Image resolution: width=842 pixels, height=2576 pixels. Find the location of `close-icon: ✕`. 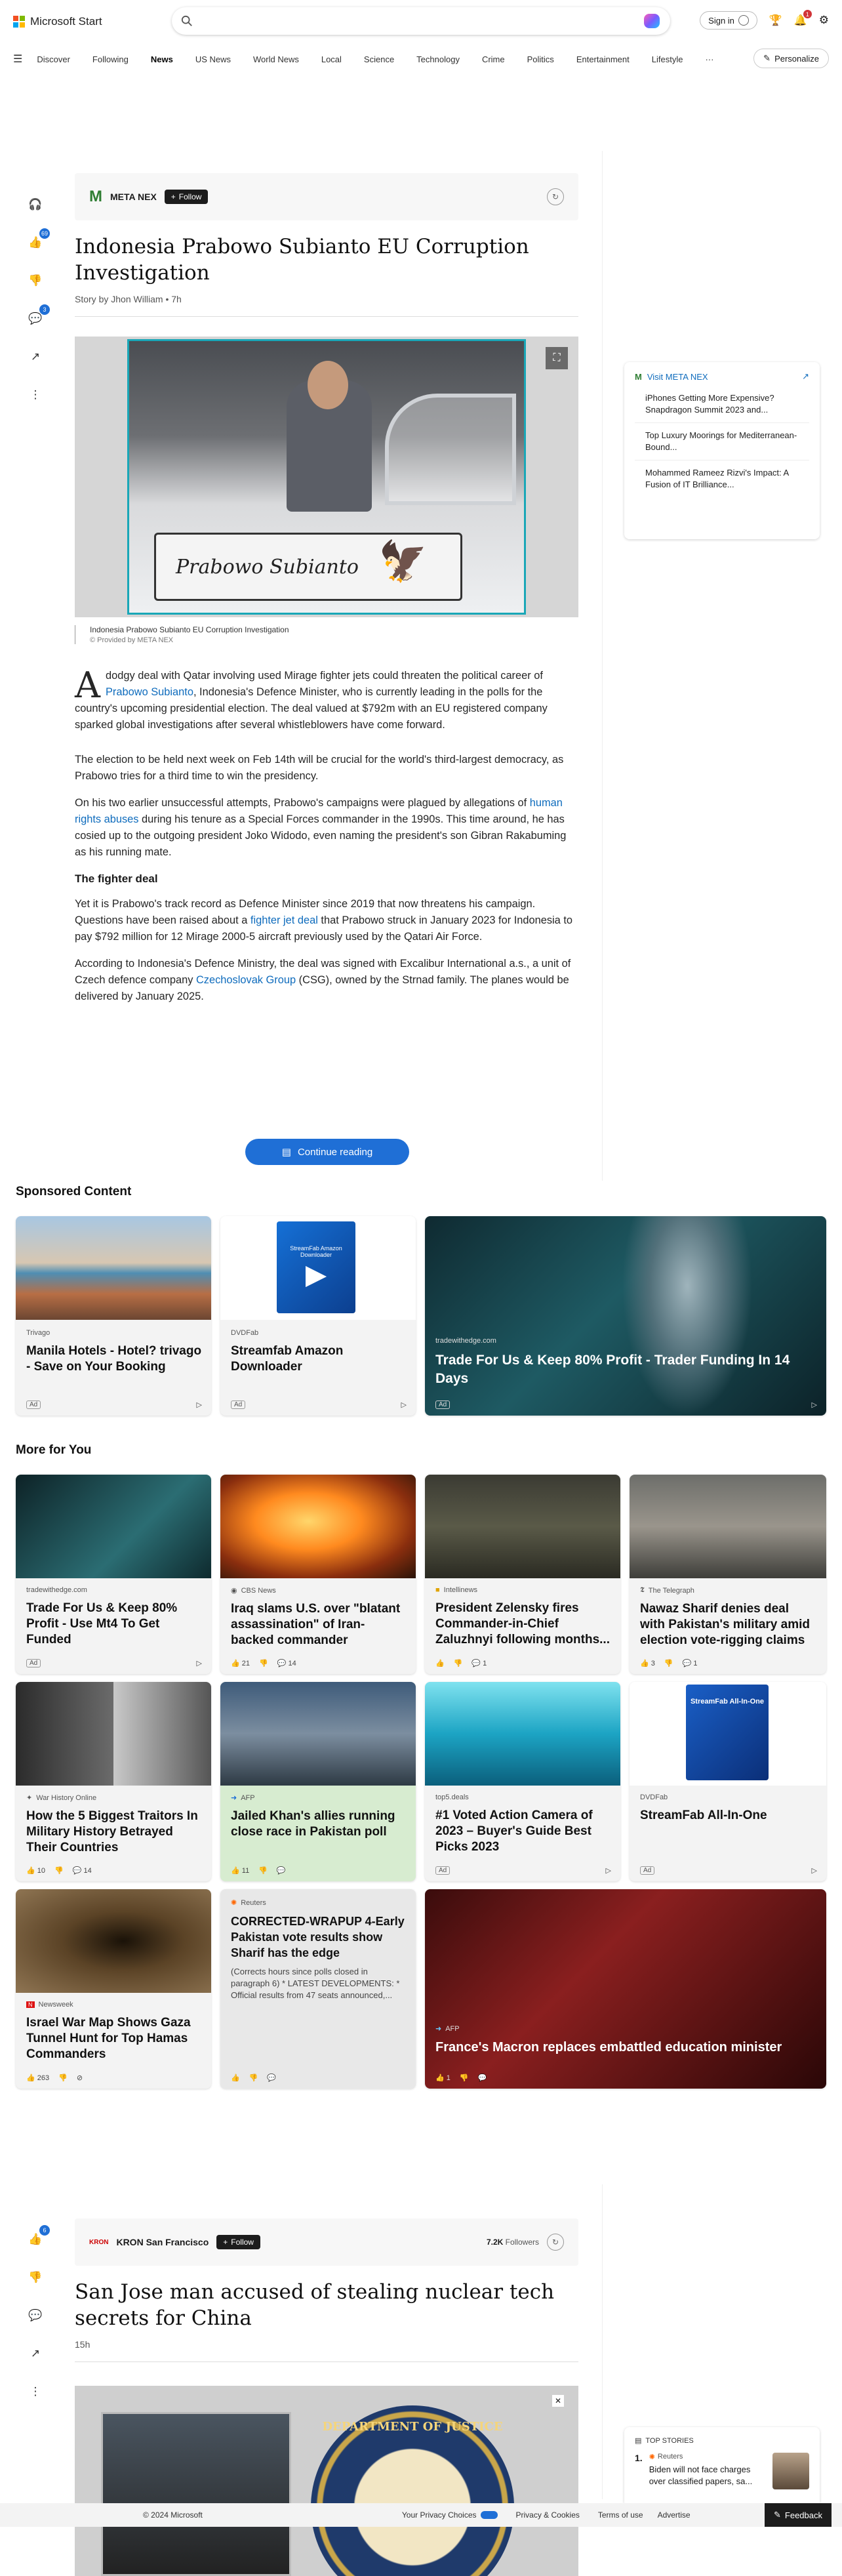

close-icon: ✕ is located at coordinates (558, 2401).